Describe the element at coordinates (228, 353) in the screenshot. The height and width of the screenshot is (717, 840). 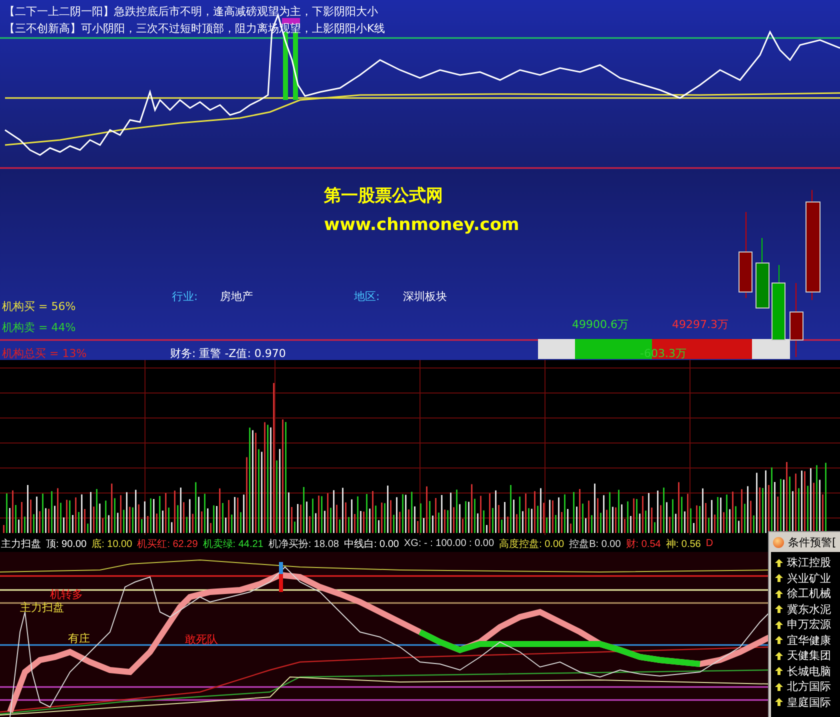
I see `finance-text: 财务: 重警 -Z值: 0.970` at that location.